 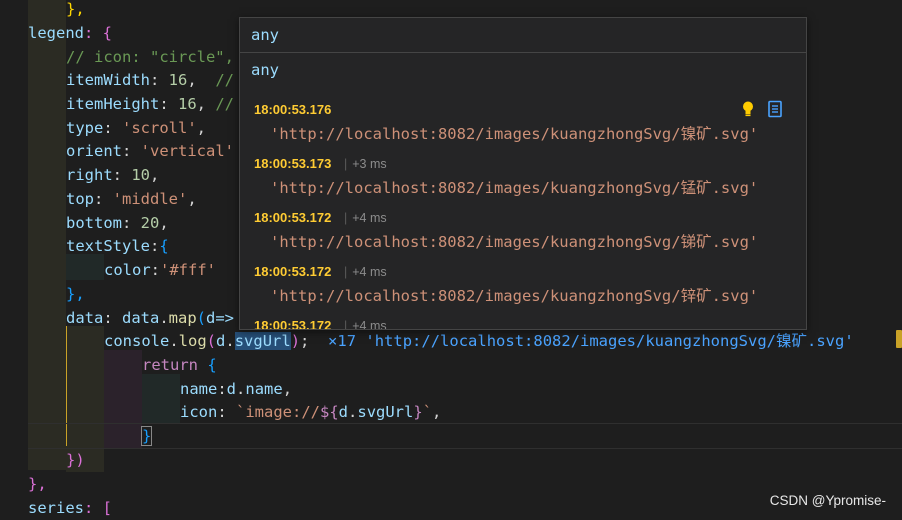 I want to click on code-token: : {, so click(x=98, y=33).